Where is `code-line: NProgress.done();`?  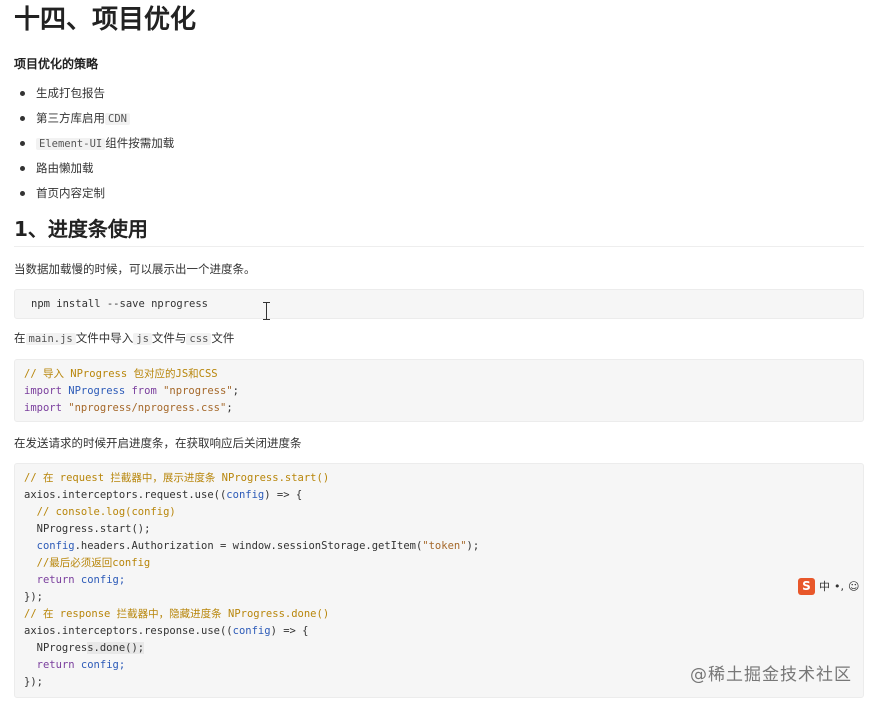
code-line: NProgress.done(); is located at coordinates (84, 648).